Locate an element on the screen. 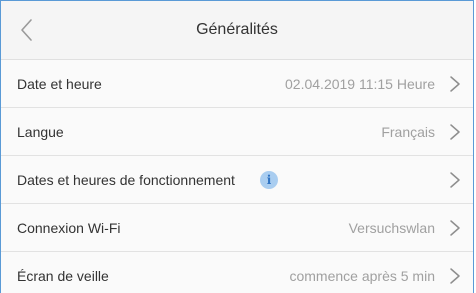 The image size is (476, 293). row-value: Versuchswlan is located at coordinates (391, 228).